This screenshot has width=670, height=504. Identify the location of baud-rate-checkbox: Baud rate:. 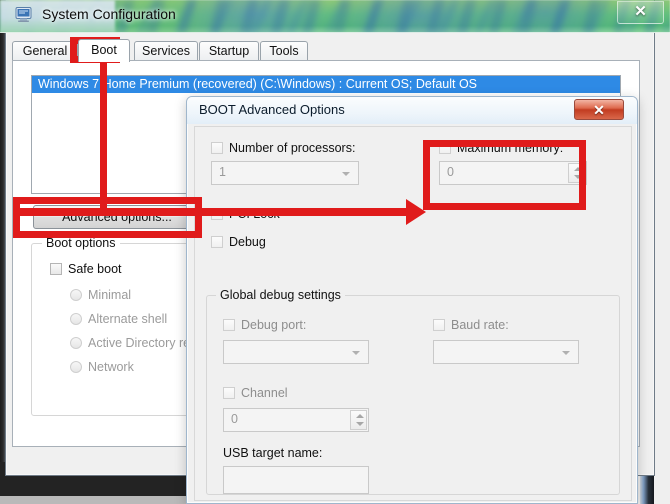
(471, 325).